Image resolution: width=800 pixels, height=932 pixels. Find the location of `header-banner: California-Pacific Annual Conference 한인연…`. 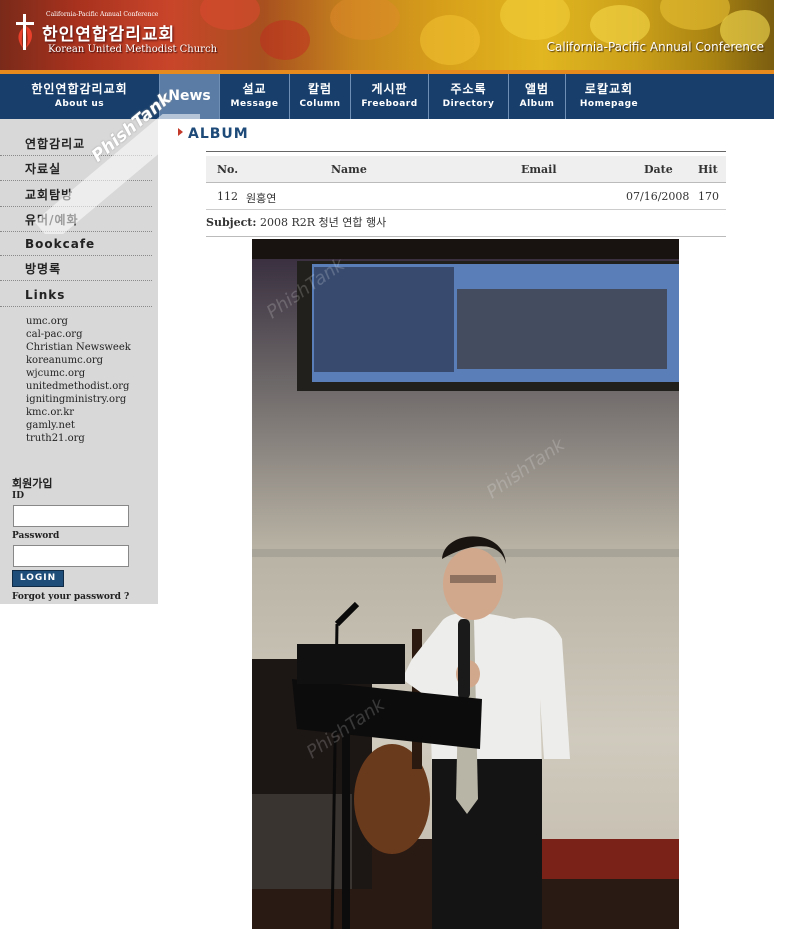

header-banner: California-Pacific Annual Conference 한인연… is located at coordinates (387, 35).